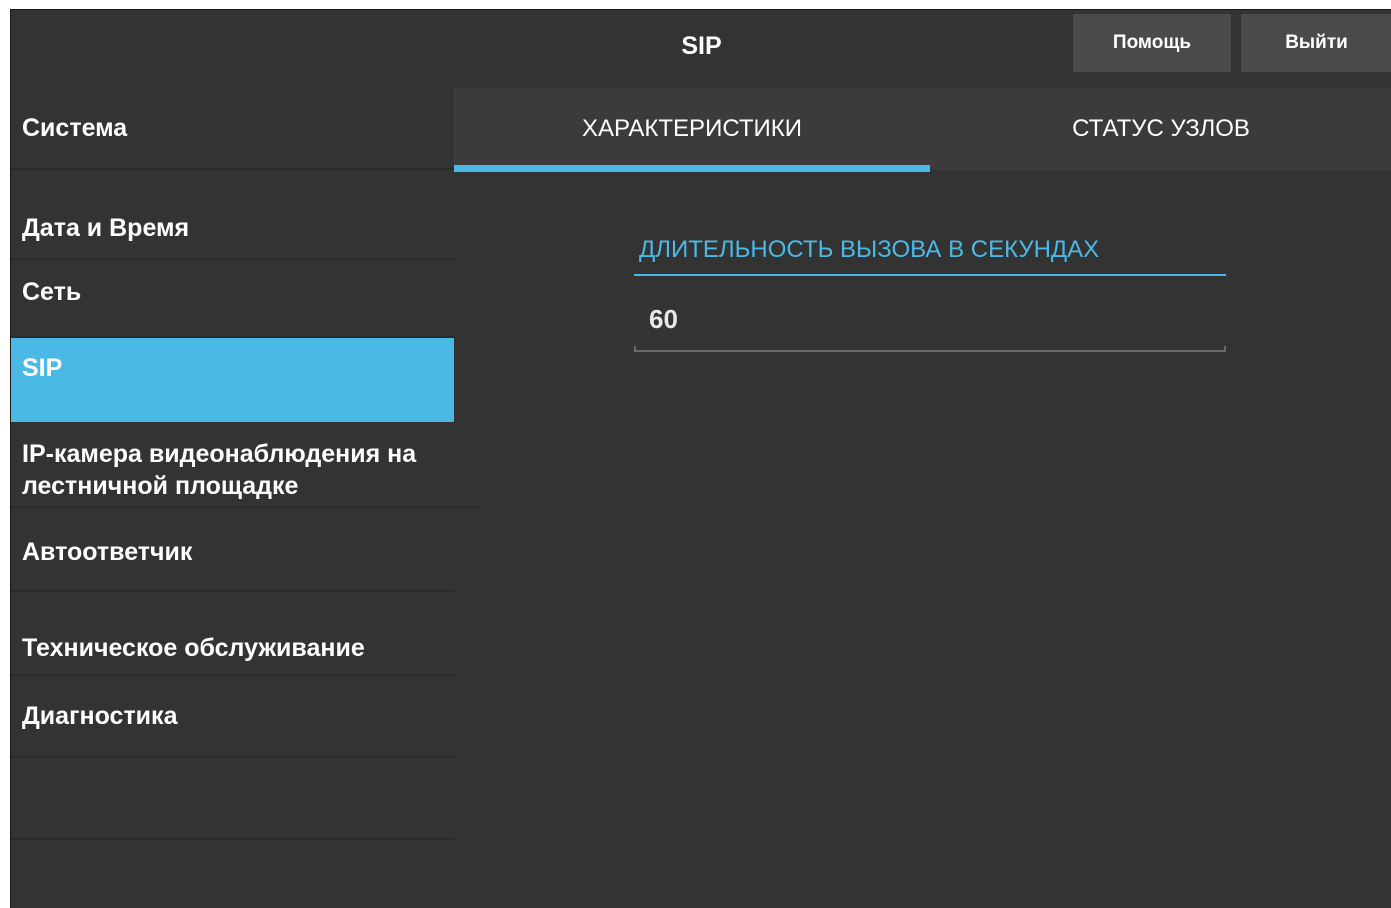 The image size is (1391, 908). I want to click on tab-node-status: СТАТУС УЗЛОВ, so click(1160, 129).